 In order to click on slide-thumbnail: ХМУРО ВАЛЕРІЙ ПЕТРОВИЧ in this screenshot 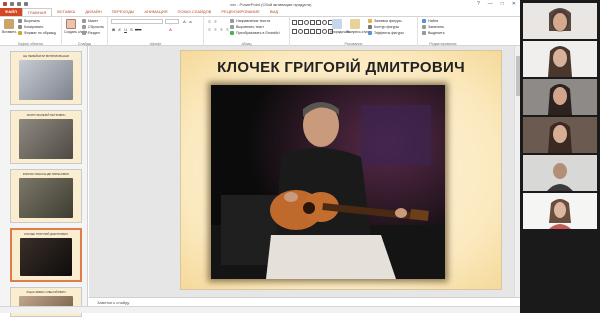, I will do `click(46, 137)`.